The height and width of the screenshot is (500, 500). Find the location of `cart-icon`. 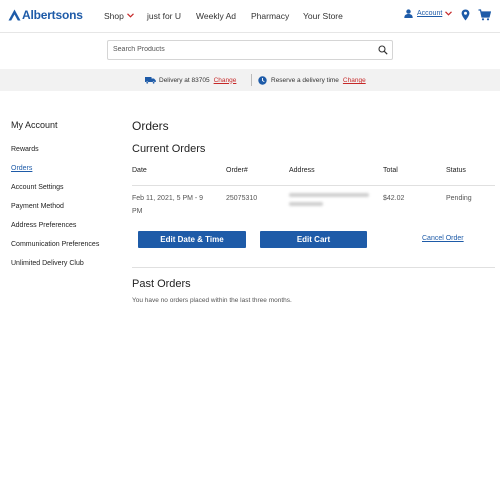

cart-icon is located at coordinates (484, 15).